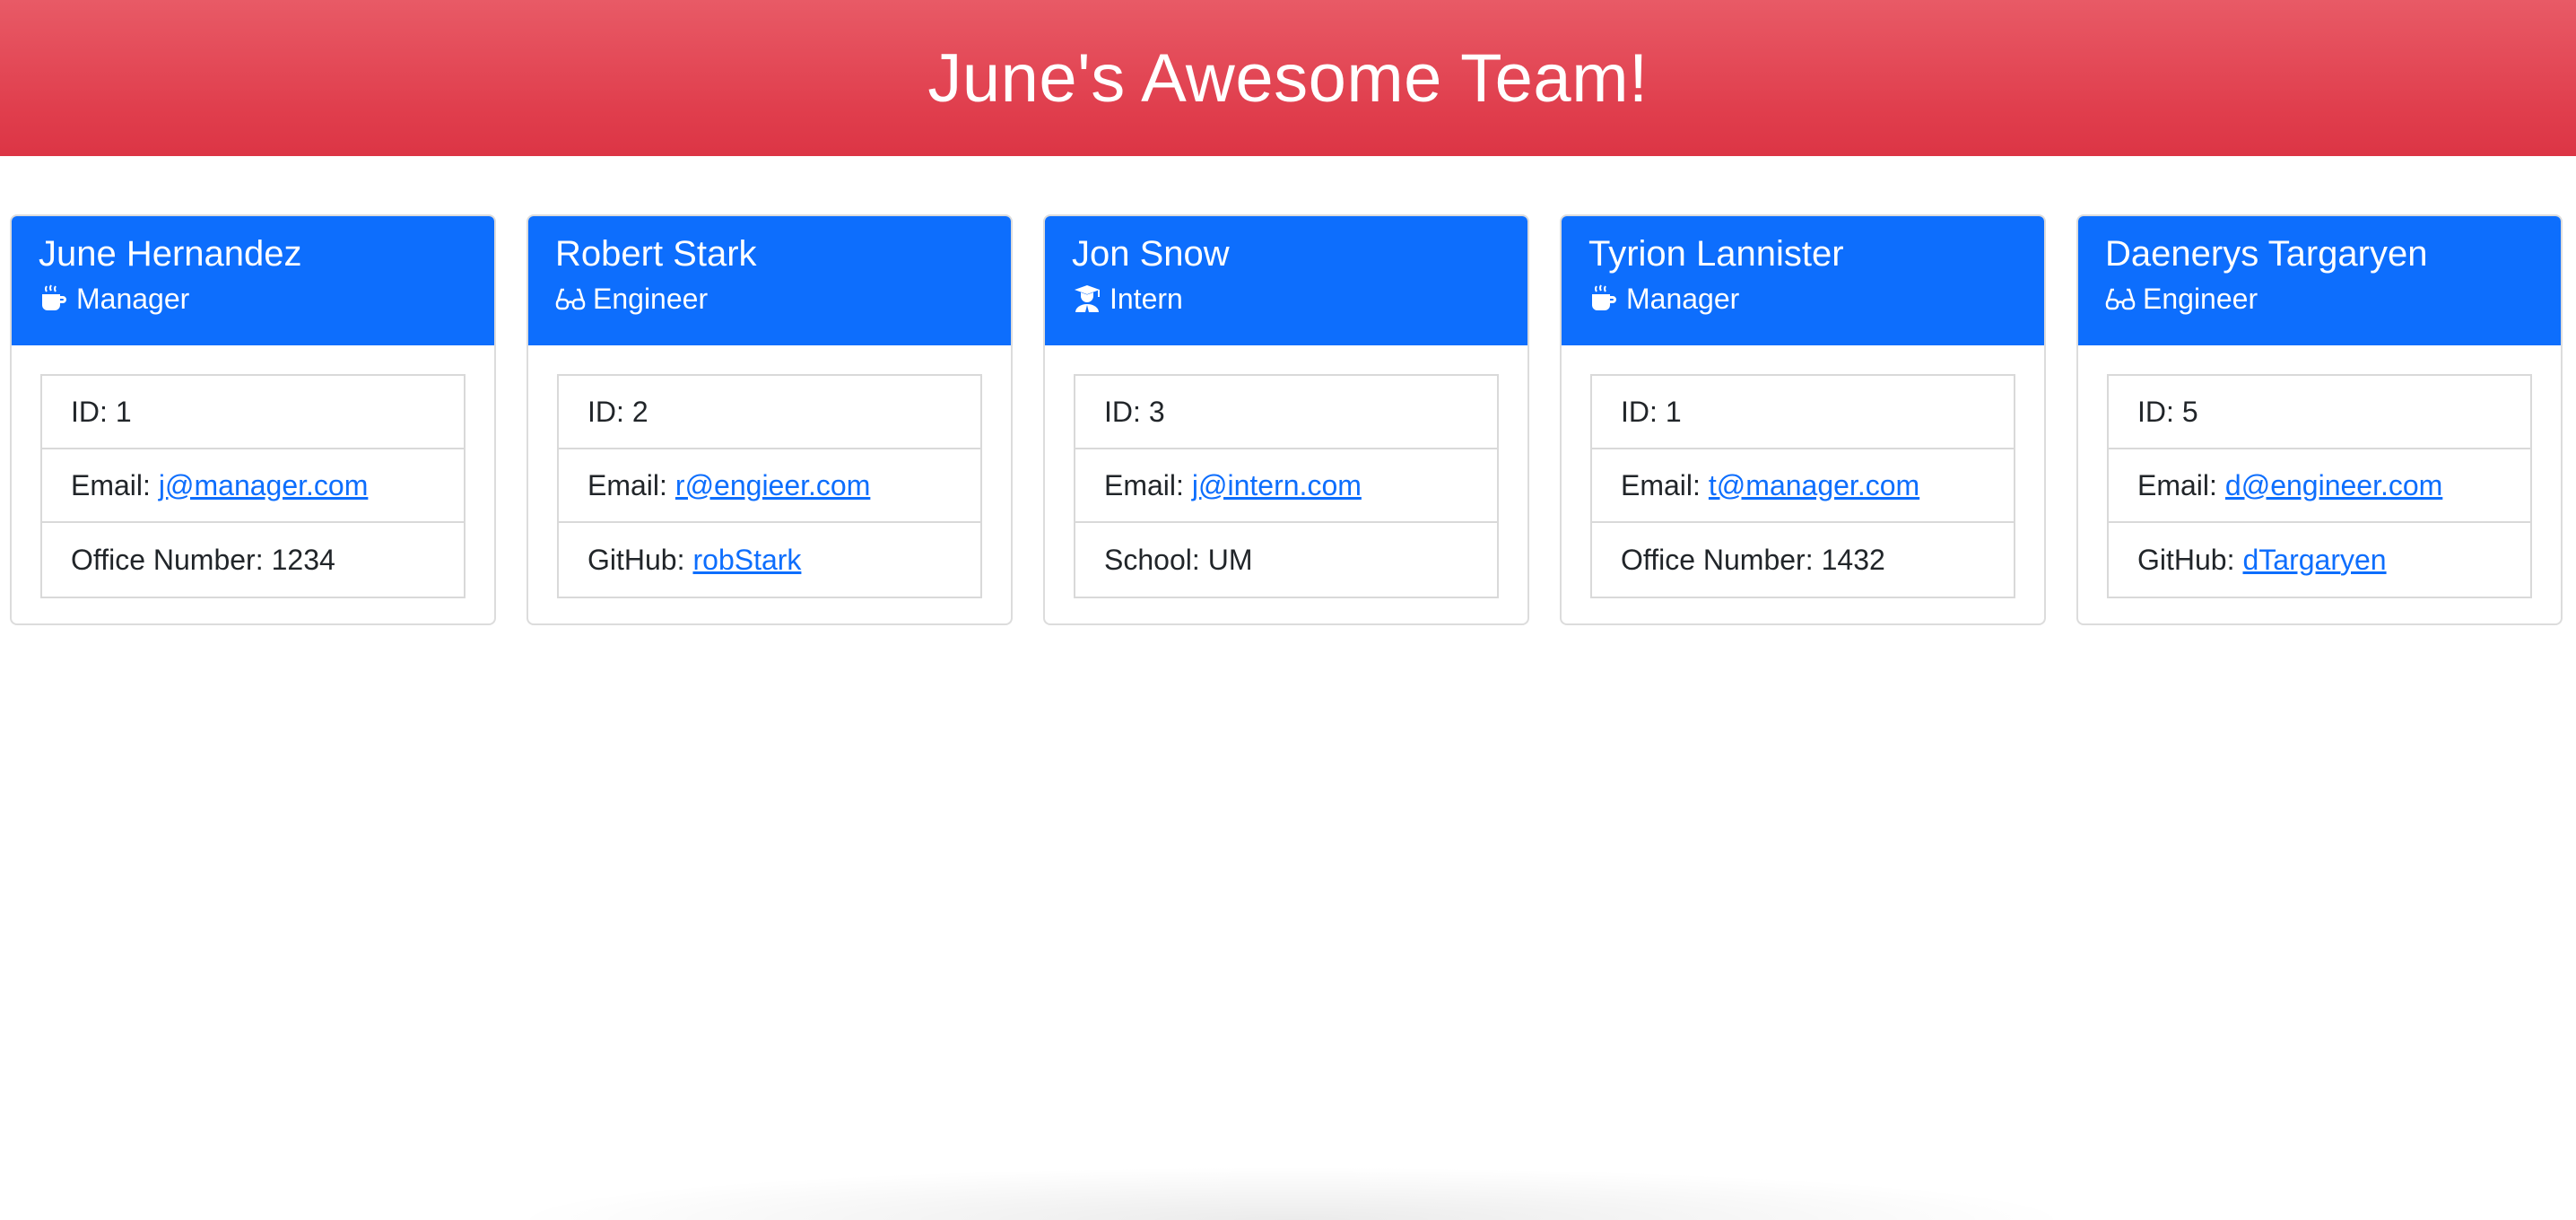 The height and width of the screenshot is (1220, 2576). I want to click on role-label: Intern, so click(1146, 299).